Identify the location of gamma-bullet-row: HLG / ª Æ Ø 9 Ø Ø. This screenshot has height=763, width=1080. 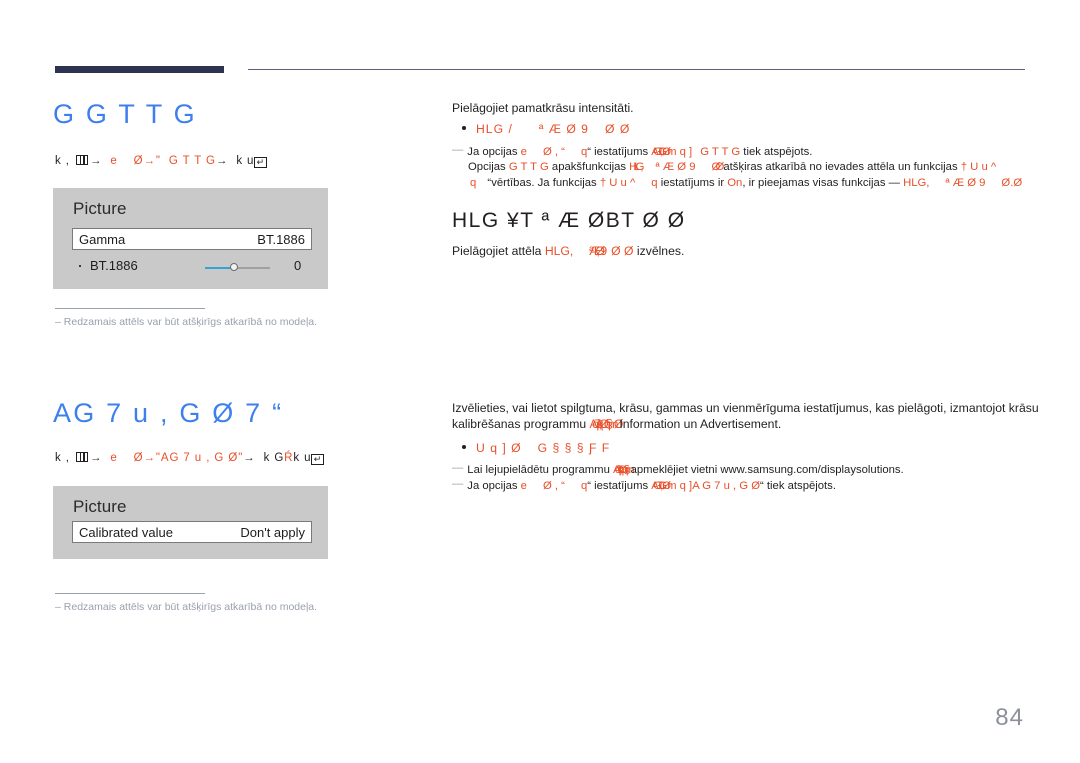
(546, 129).